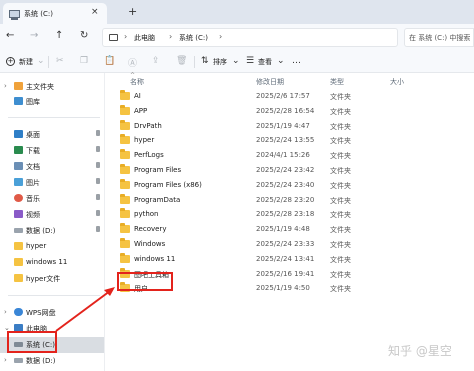 The height and width of the screenshot is (371, 474). Describe the element at coordinates (244, 141) in the screenshot. I see `file-row: hyper 2025/2/24 13:55 文件夹` at that location.